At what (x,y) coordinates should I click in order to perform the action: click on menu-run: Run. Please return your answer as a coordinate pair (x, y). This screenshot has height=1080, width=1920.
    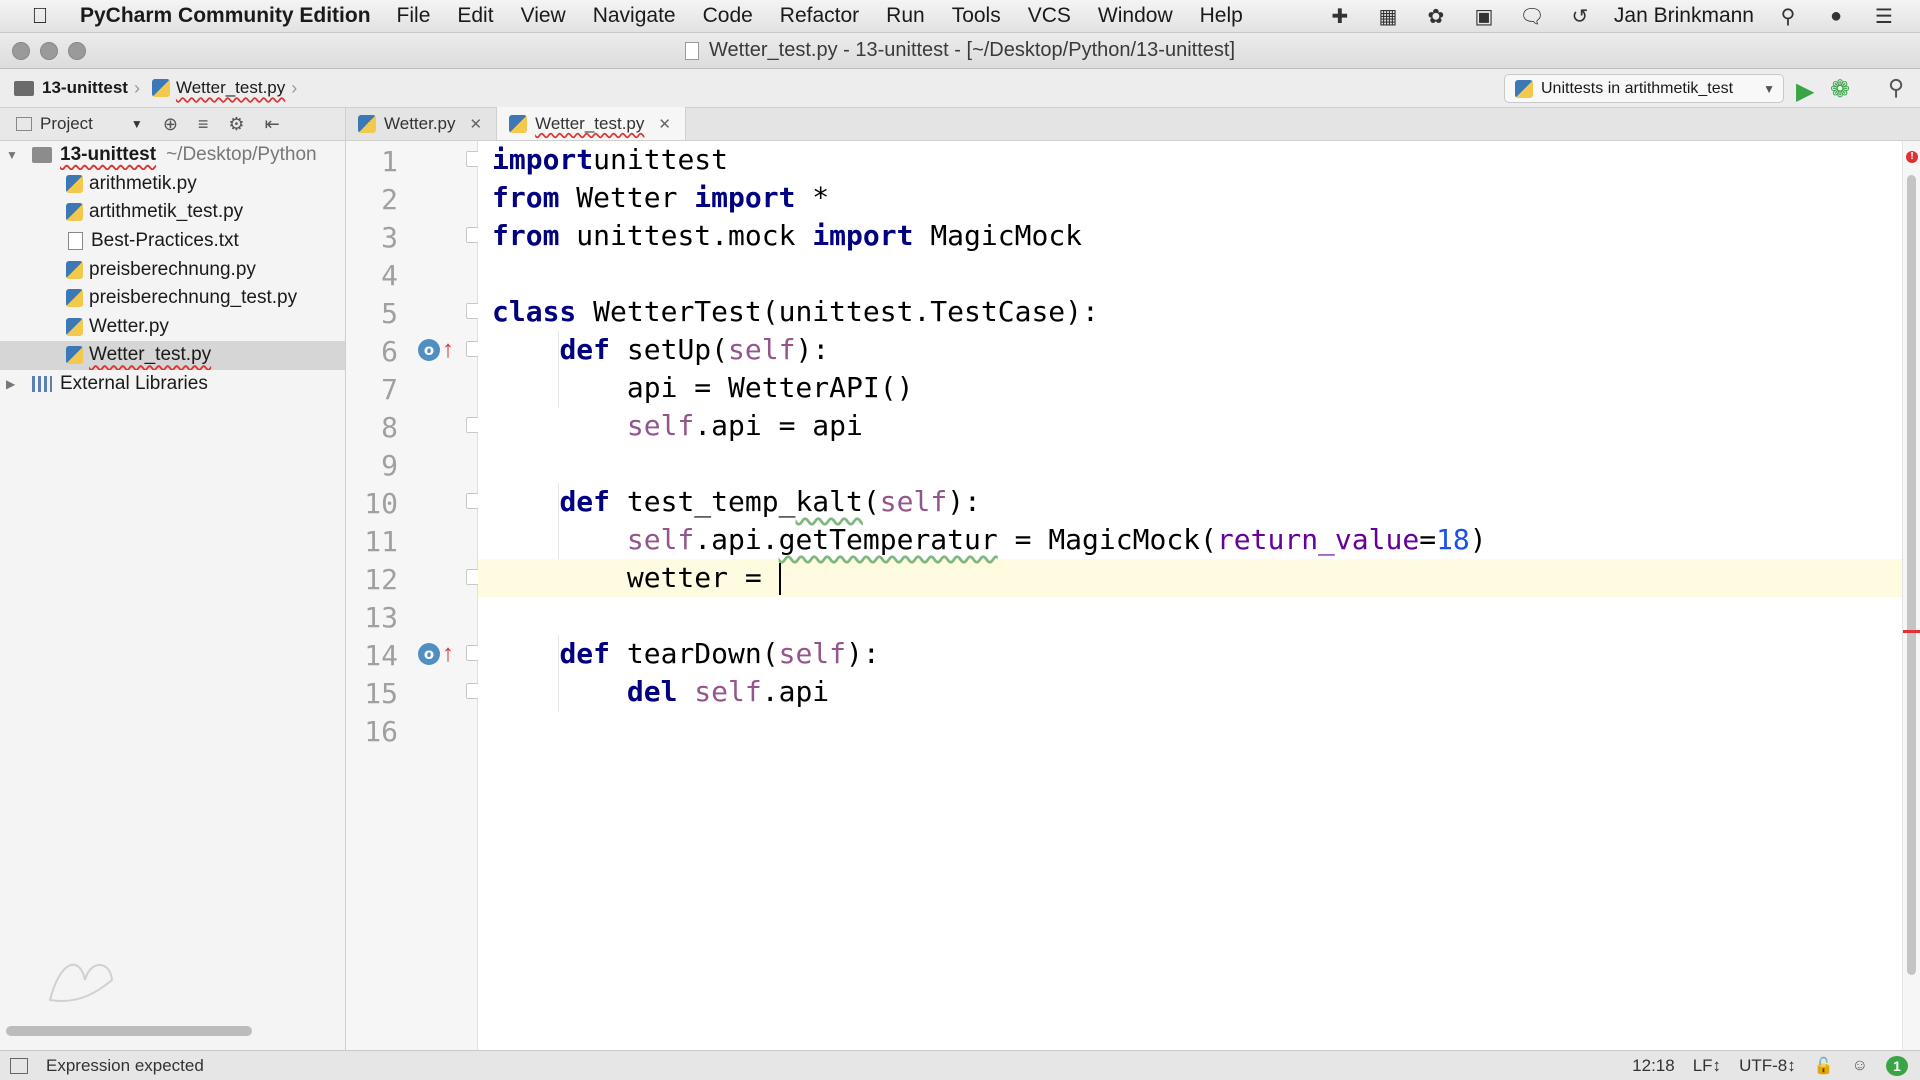
    Looking at the image, I should click on (905, 16).